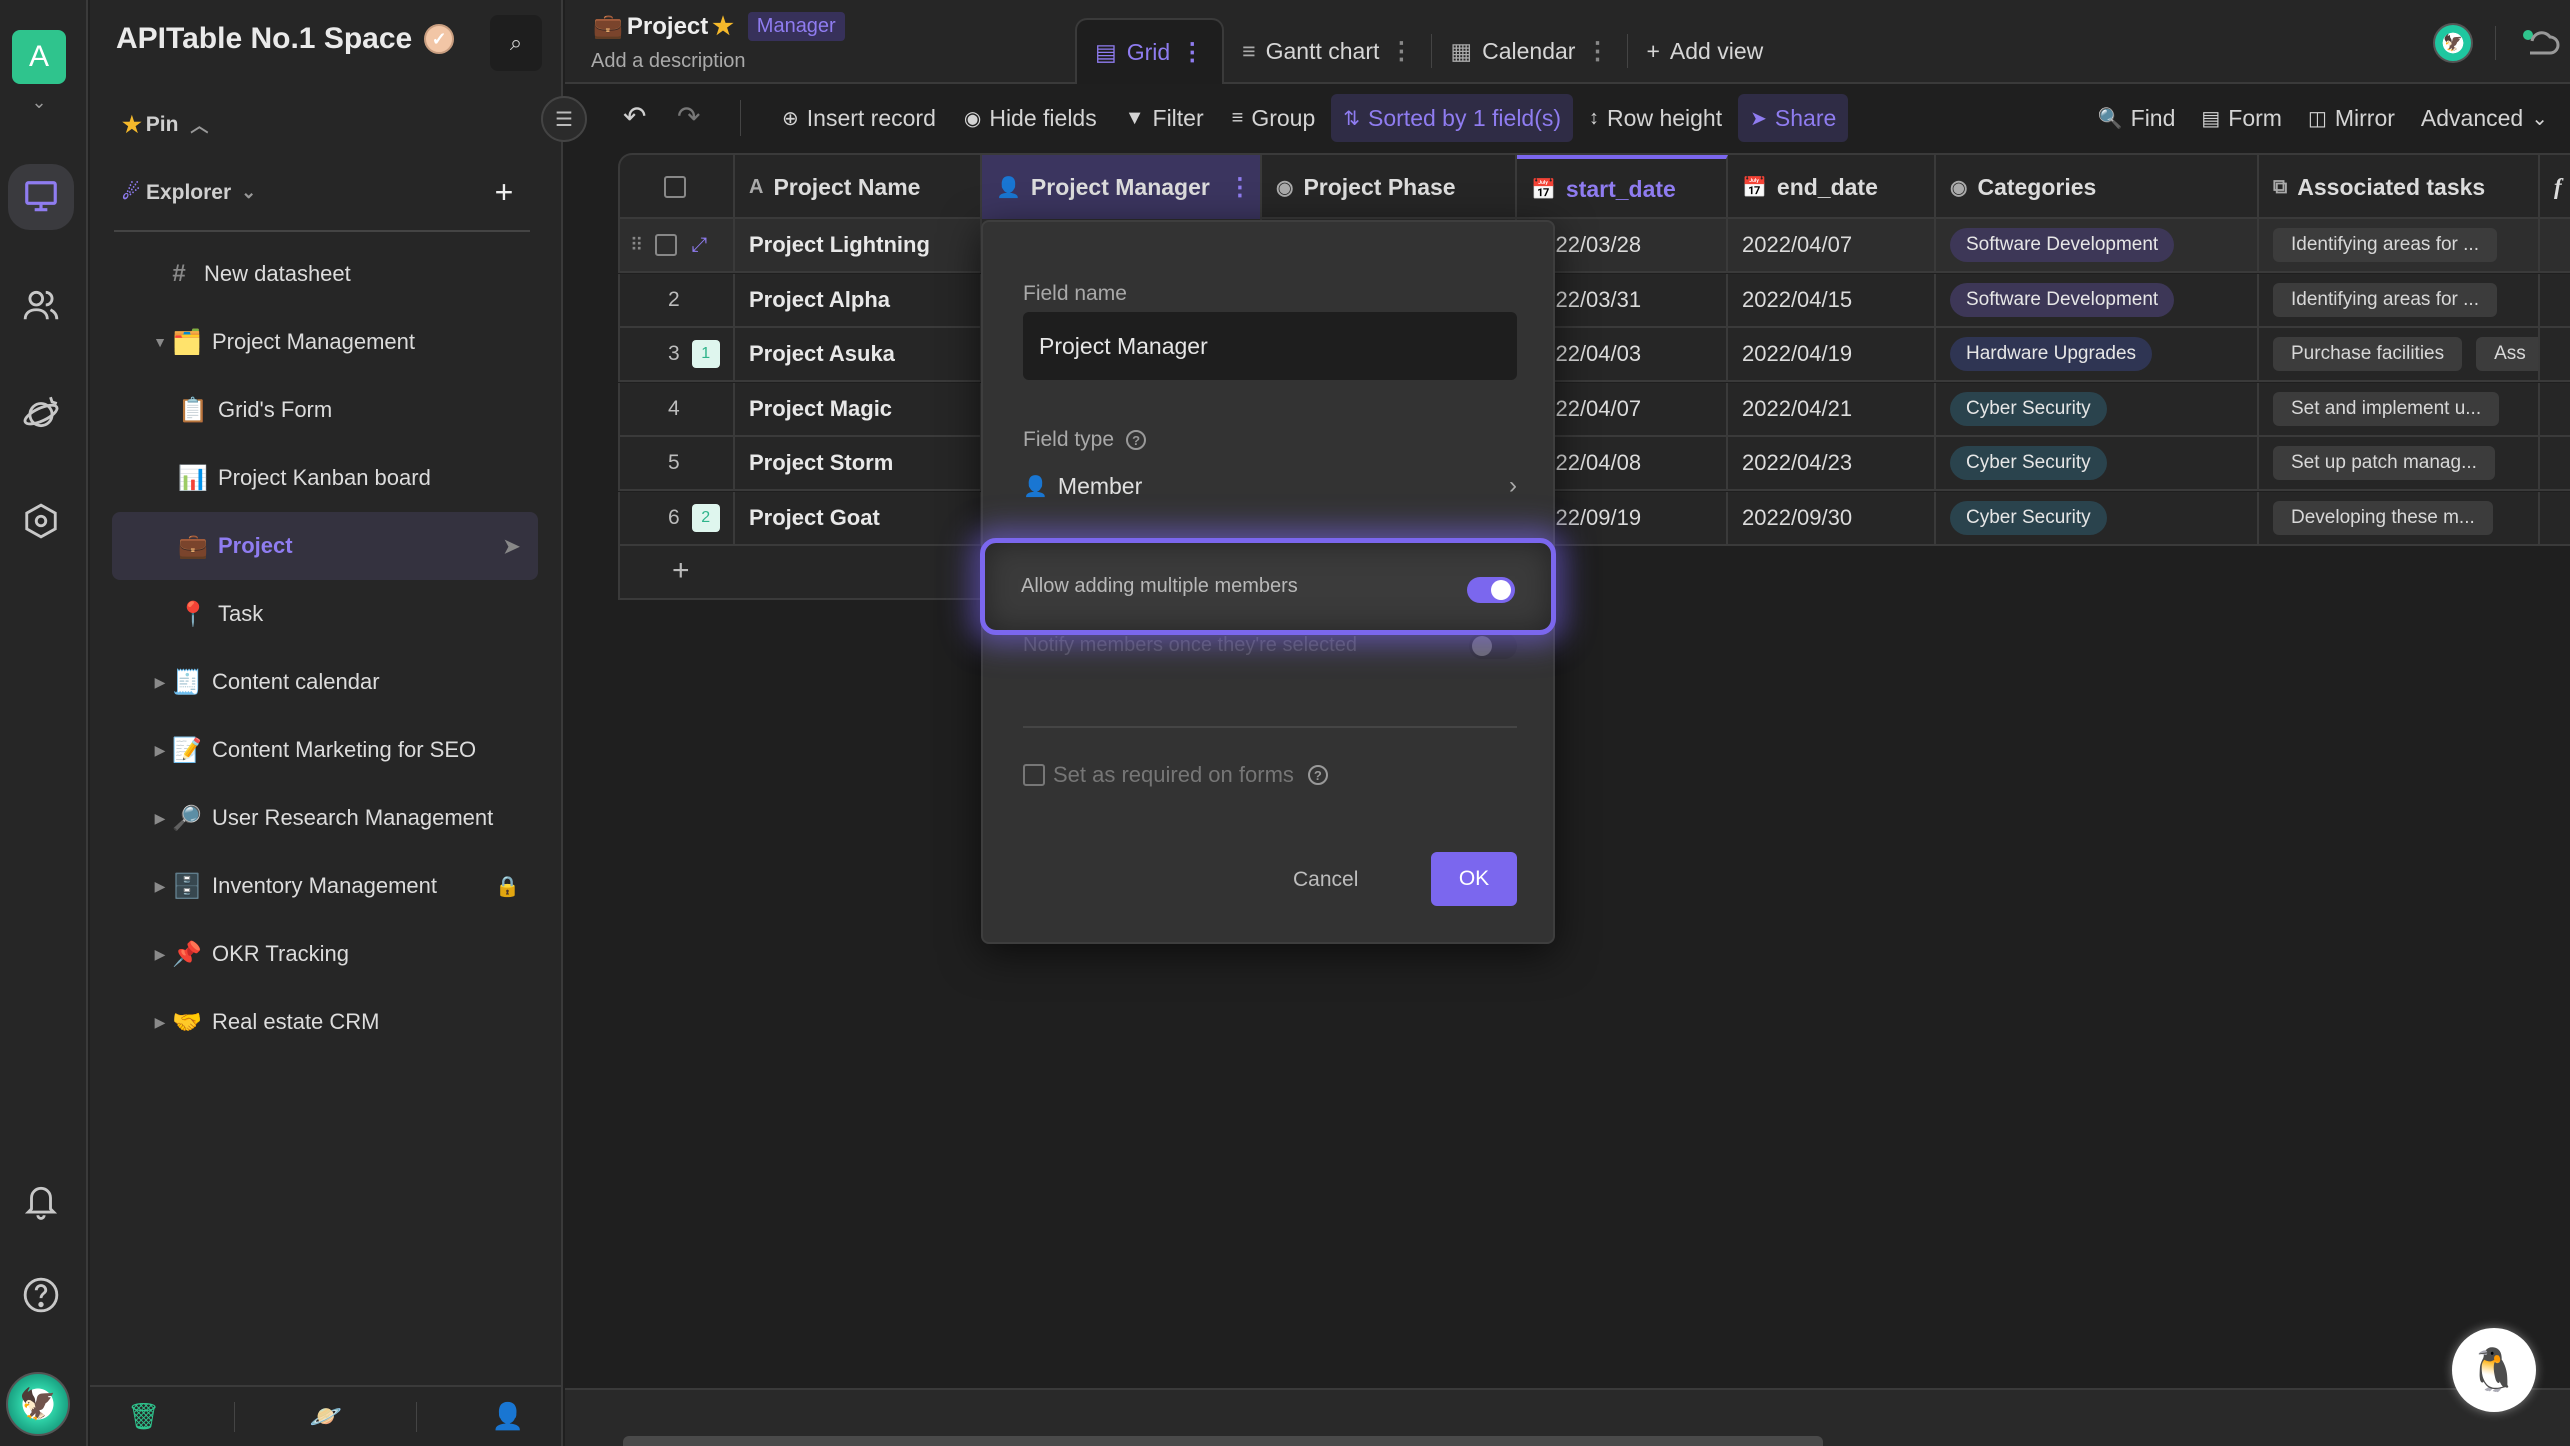  I want to click on required-checkbox, so click(1034, 775).